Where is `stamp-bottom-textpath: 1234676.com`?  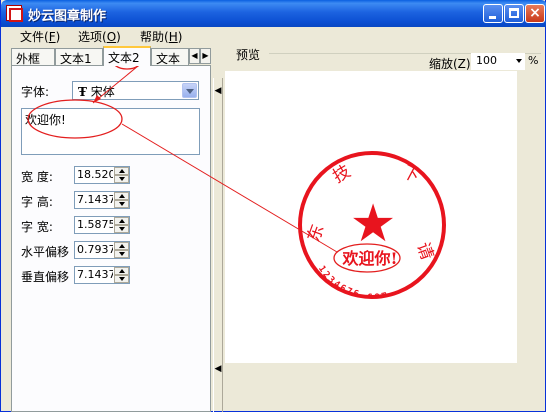
stamp-bottom-textpath: 1234676.com is located at coordinates (352, 282).